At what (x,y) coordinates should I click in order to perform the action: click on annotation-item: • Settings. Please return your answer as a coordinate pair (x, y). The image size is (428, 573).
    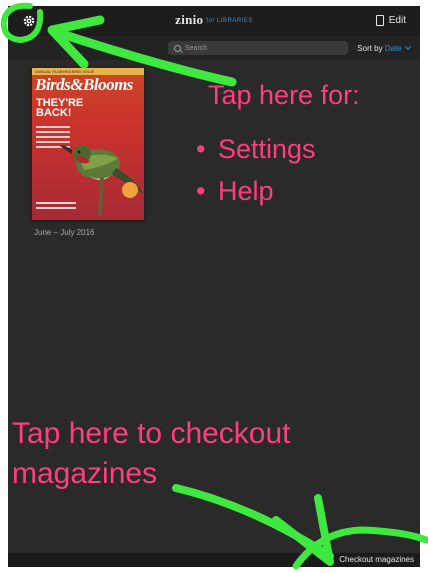
    Looking at the image, I should click on (256, 149).